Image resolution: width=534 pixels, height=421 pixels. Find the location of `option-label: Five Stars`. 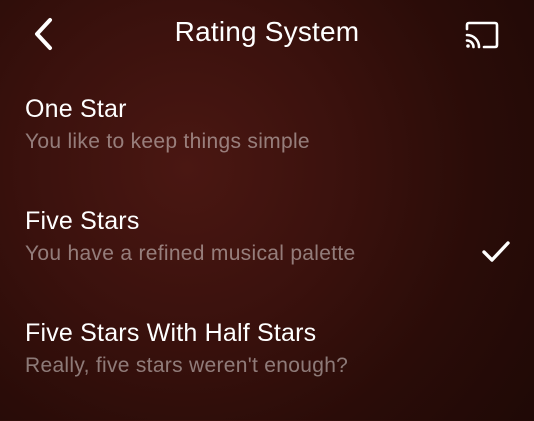

option-label: Five Stars is located at coordinates (82, 221).